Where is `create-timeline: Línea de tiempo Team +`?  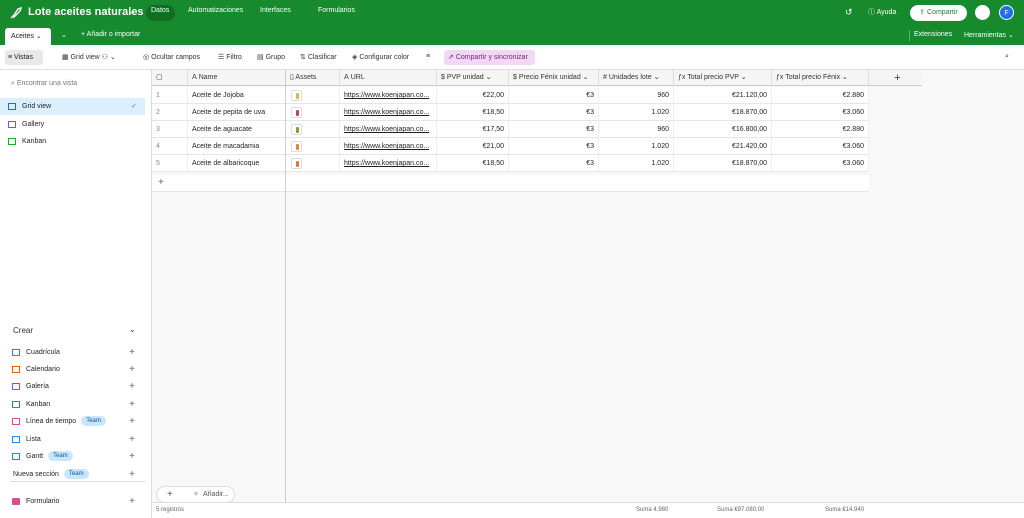
create-timeline: Línea de tiempo Team + is located at coordinates (72, 421).